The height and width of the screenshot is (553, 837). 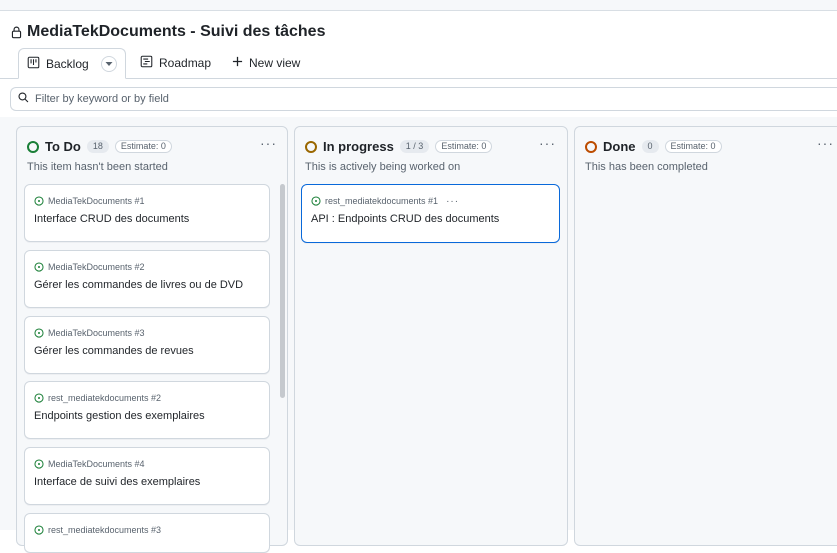 What do you see at coordinates (147, 464) in the screenshot?
I see `card-meta: MediaTekDocuments #4` at bounding box center [147, 464].